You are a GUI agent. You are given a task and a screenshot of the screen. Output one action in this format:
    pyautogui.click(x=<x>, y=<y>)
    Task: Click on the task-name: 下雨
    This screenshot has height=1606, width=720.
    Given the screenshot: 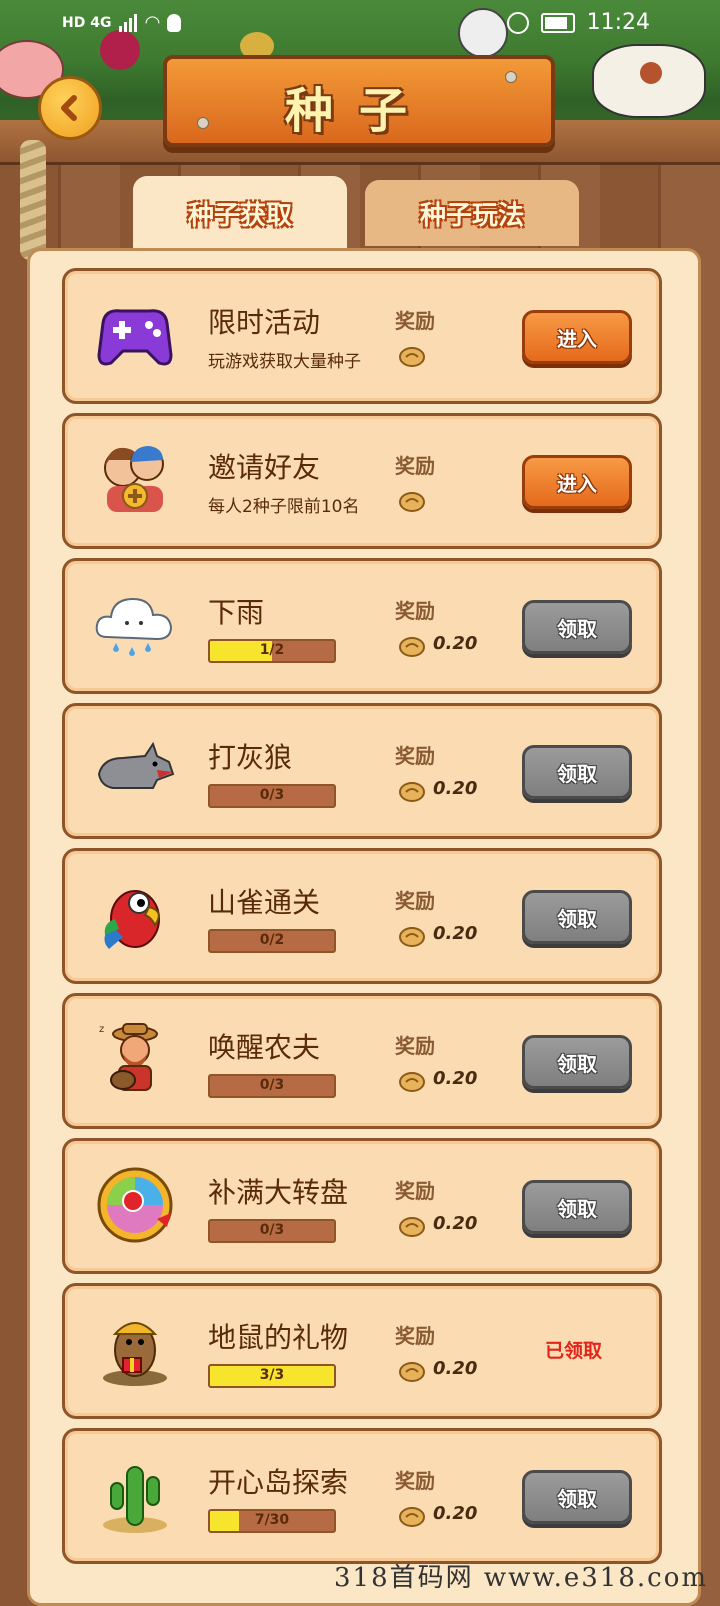 What is the action you would take?
    pyautogui.click(x=236, y=612)
    